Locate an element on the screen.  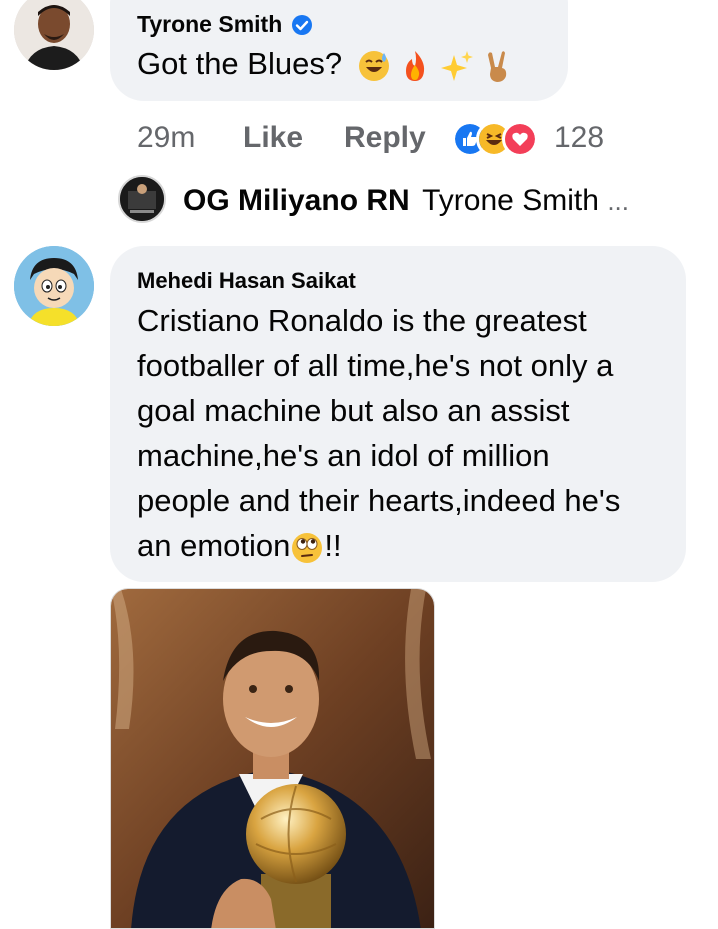
comment-line: people and their hearts,indeed he's is located at coordinates (379, 500).